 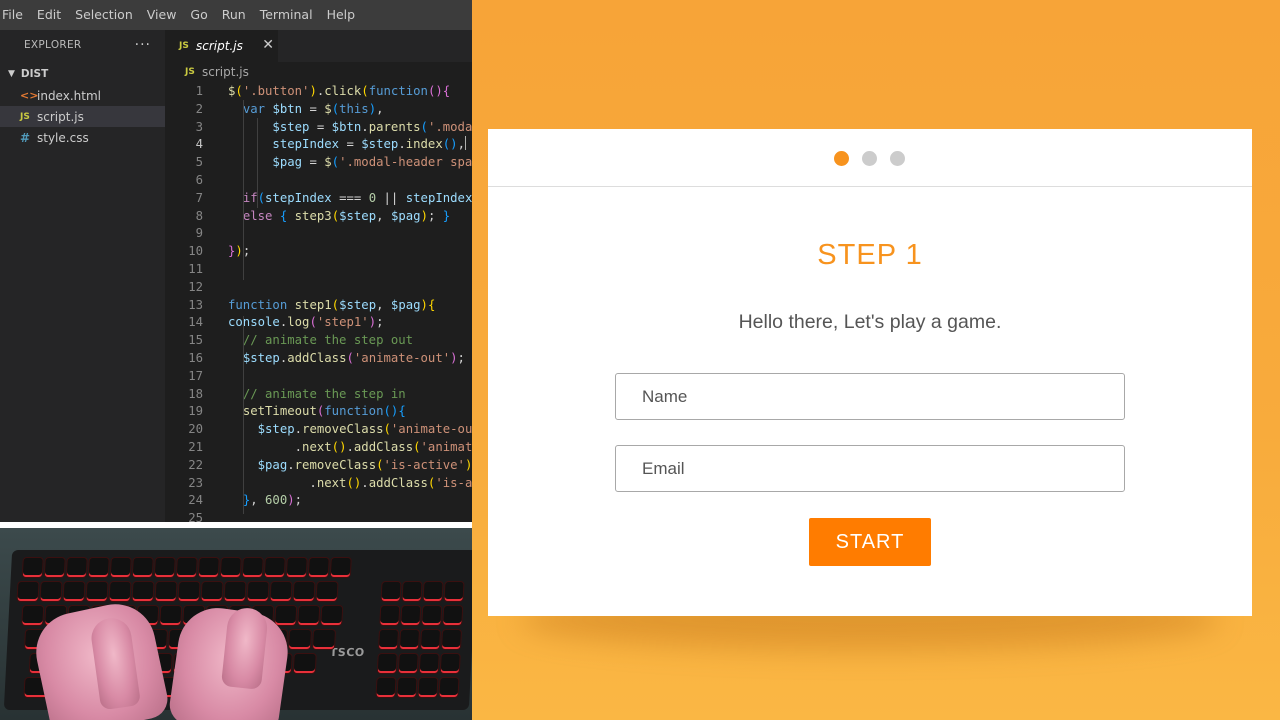 I want to click on line-number: 10, so click(x=195, y=251).